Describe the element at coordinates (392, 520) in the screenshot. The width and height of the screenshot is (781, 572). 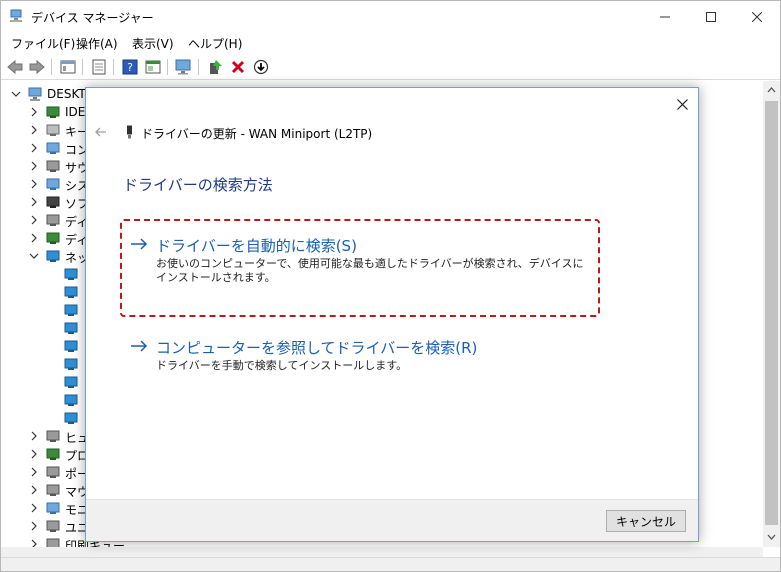
I see `dialog-footer: キャンセル` at that location.